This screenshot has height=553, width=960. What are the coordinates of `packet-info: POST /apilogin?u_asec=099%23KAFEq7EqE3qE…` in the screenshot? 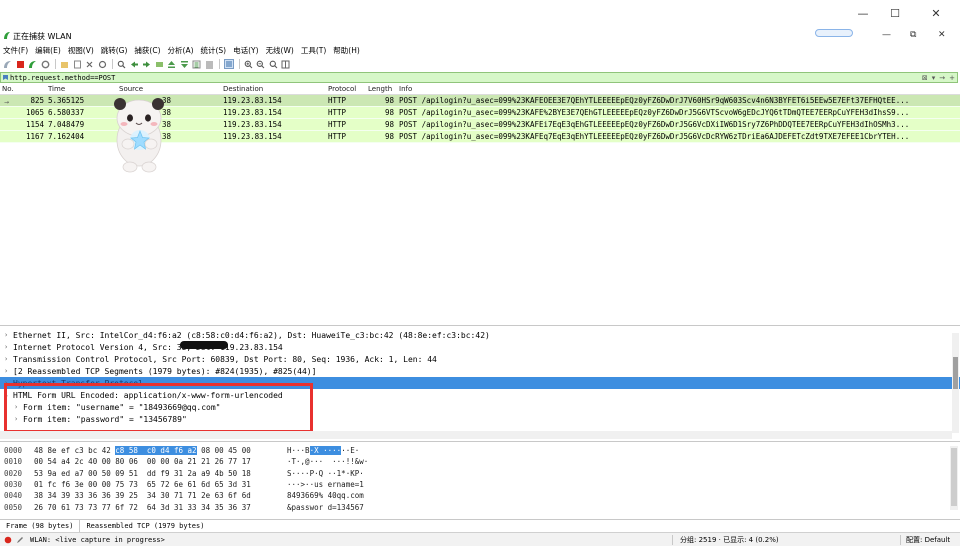 It's located at (654, 136).